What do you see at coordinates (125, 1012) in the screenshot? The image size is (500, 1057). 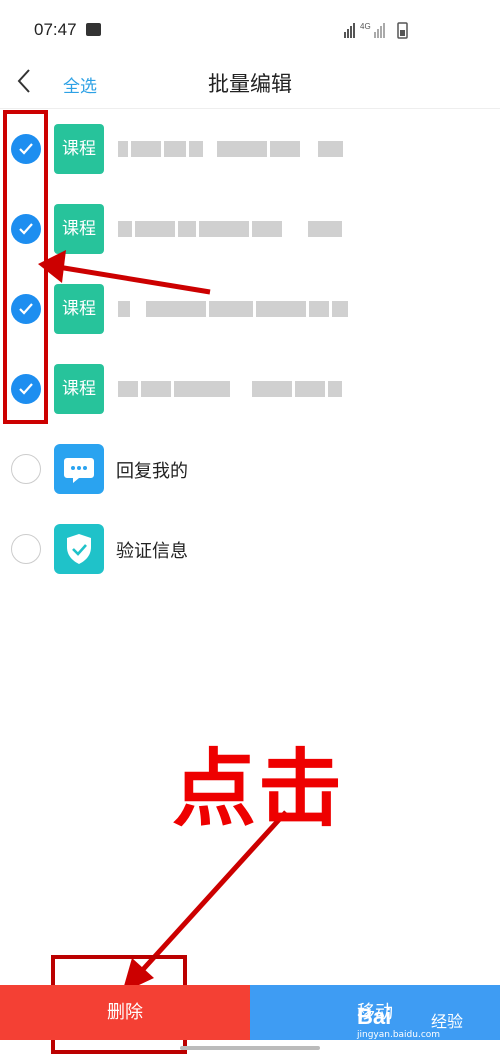 I see `delete-button: 删除` at bounding box center [125, 1012].